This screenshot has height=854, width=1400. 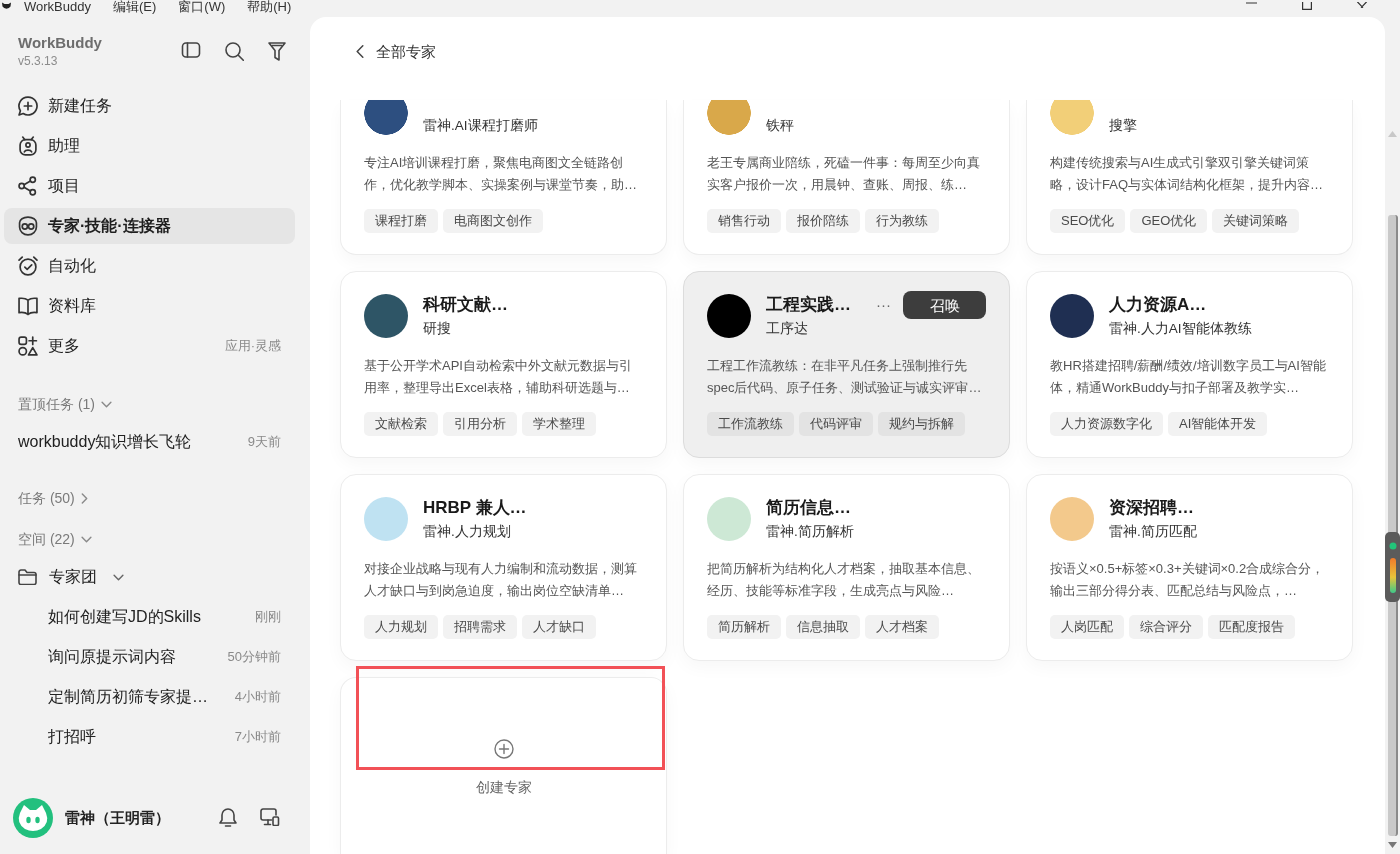 What do you see at coordinates (787, 329) in the screenshot?
I see `expert-subtitle: 工序达` at bounding box center [787, 329].